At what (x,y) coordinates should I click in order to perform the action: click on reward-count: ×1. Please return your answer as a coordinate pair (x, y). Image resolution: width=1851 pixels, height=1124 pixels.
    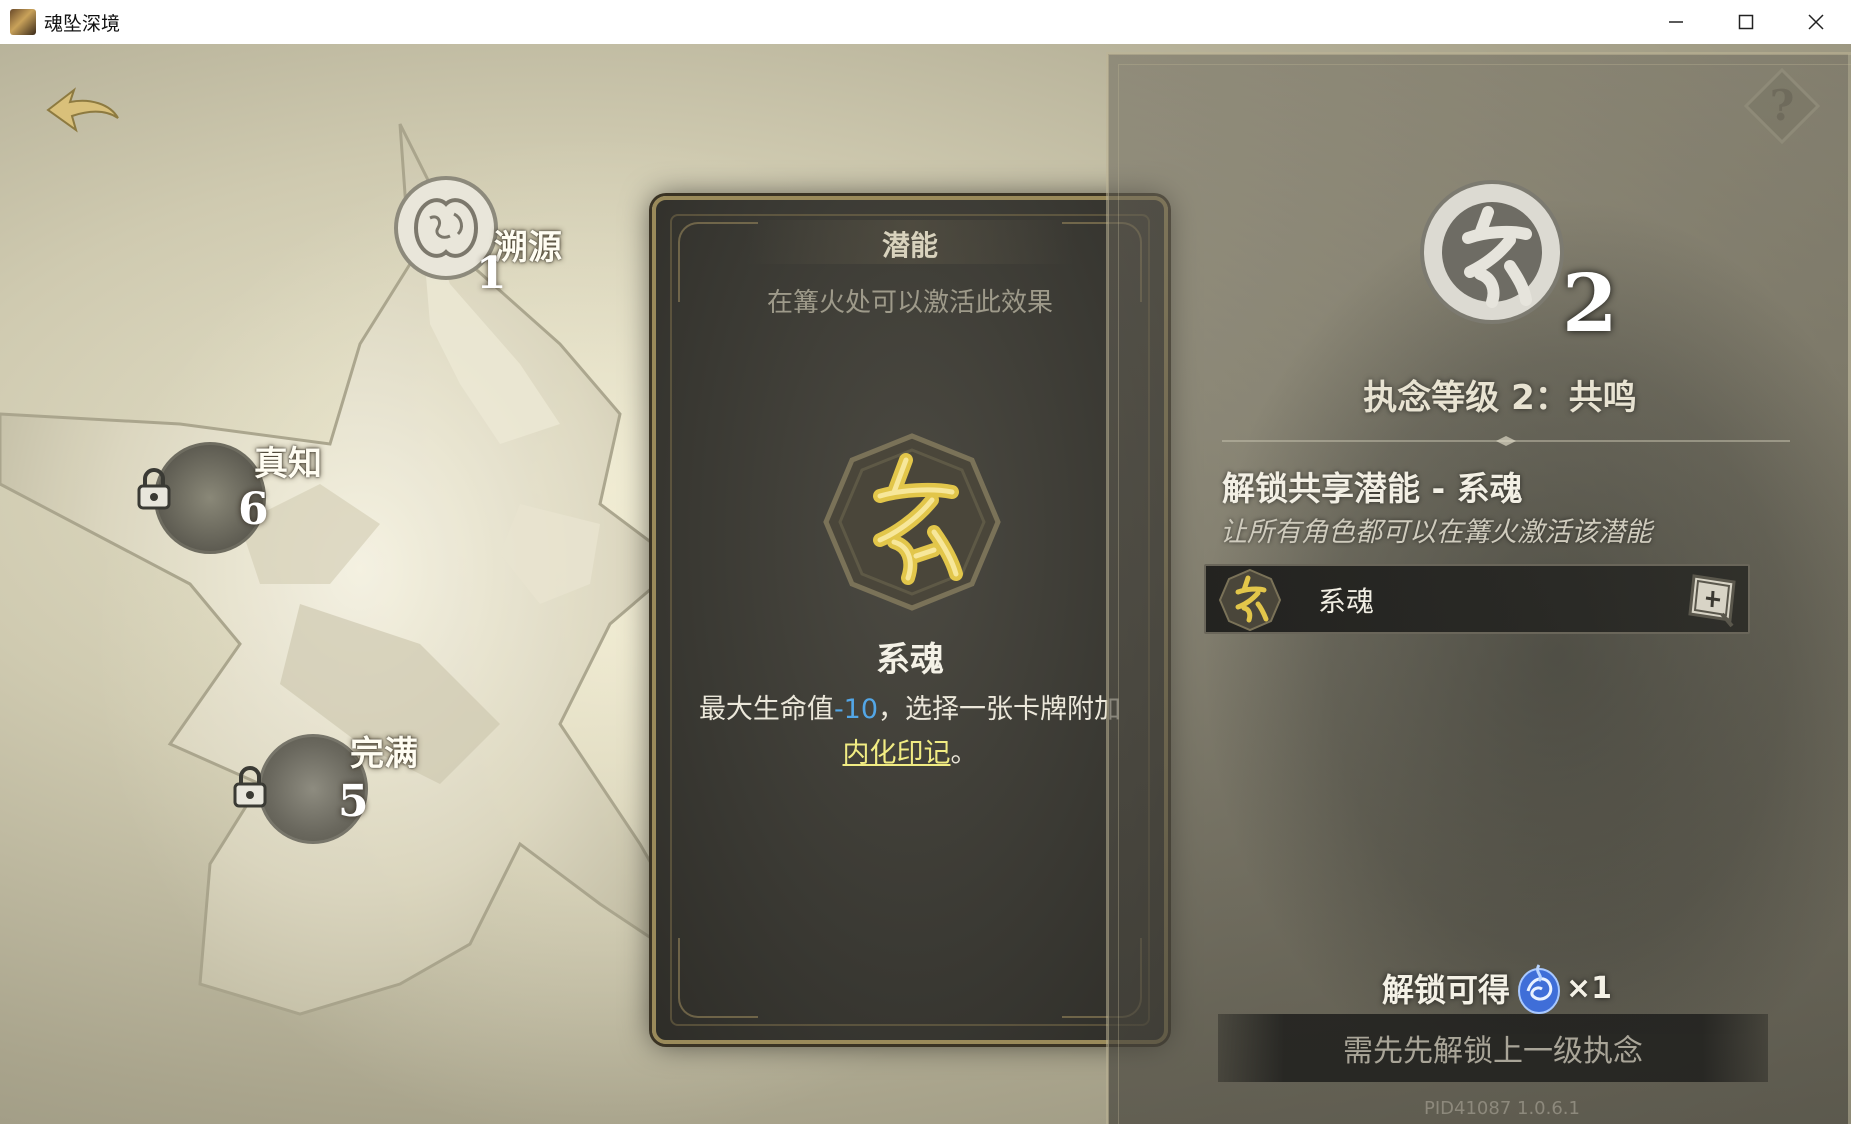
    Looking at the image, I should click on (1589, 988).